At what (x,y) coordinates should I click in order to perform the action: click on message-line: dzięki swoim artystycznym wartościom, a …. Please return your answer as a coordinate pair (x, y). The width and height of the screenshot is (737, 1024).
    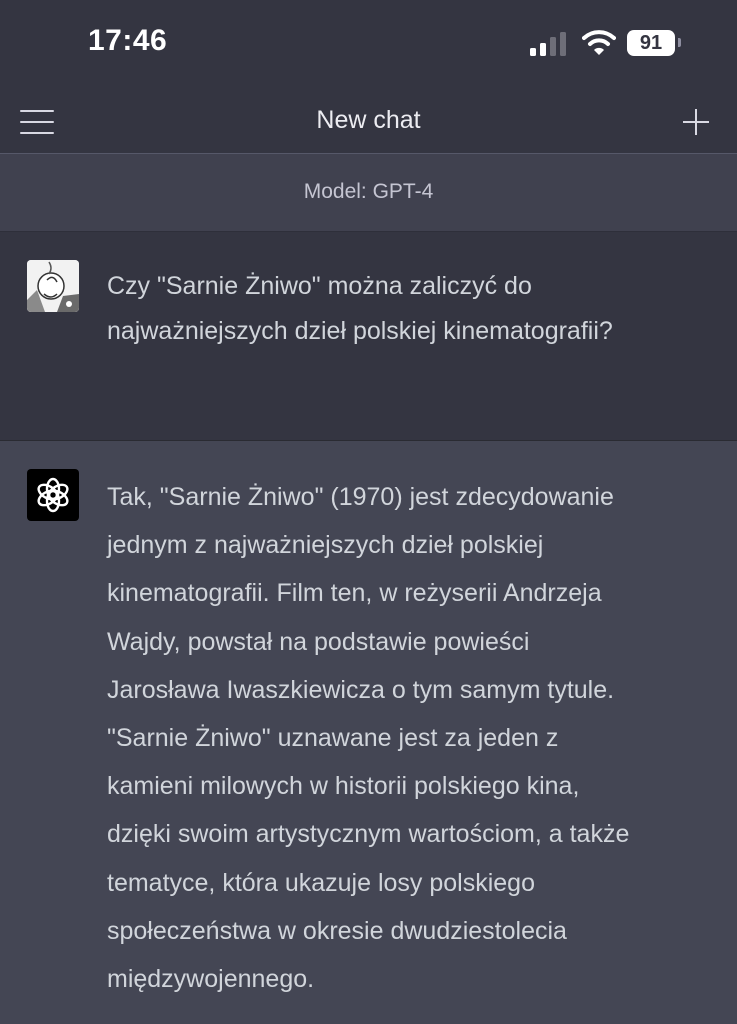
    Looking at the image, I should click on (368, 834).